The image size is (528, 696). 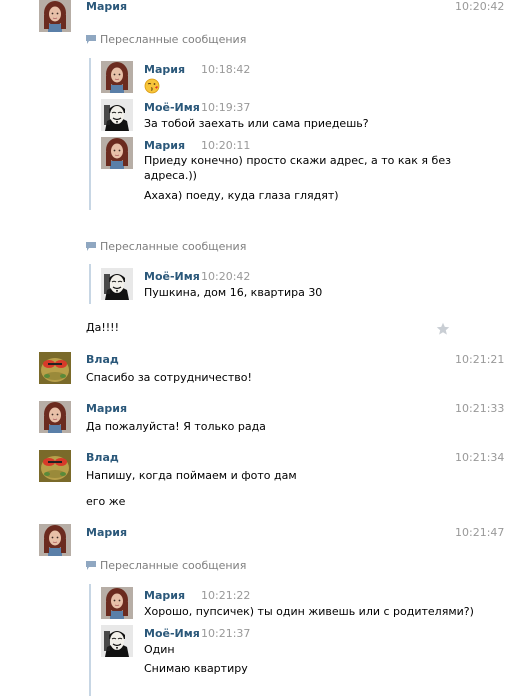 What do you see at coordinates (176, 426) in the screenshot?
I see `message-text: Да пожалуйста! Я только рада` at bounding box center [176, 426].